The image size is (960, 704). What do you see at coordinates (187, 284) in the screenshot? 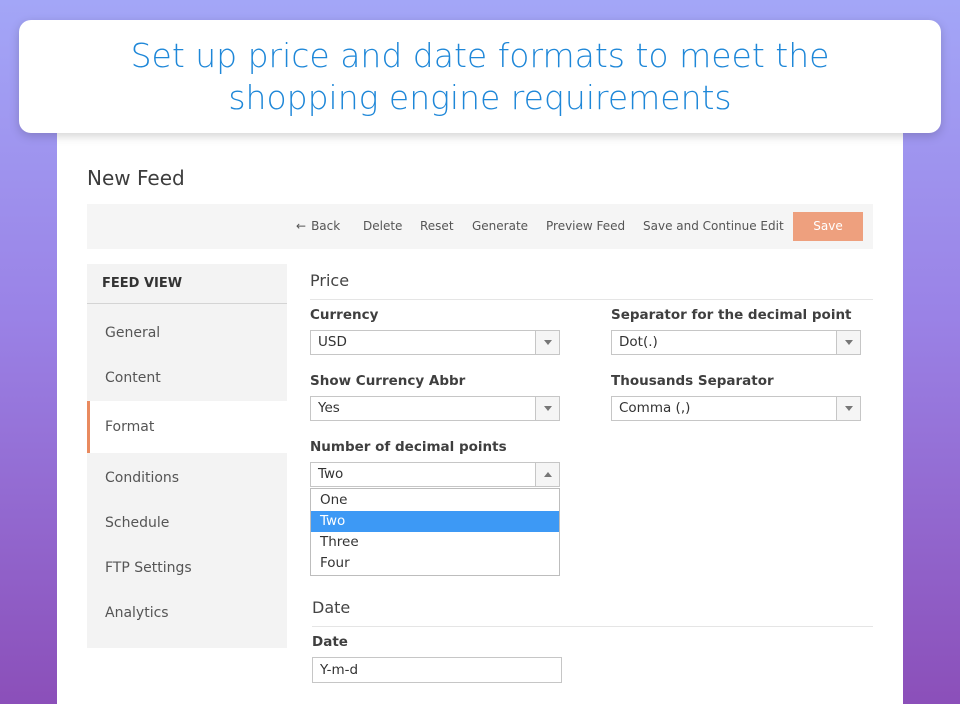
I see `sidebar-header: FEED VIEW` at bounding box center [187, 284].